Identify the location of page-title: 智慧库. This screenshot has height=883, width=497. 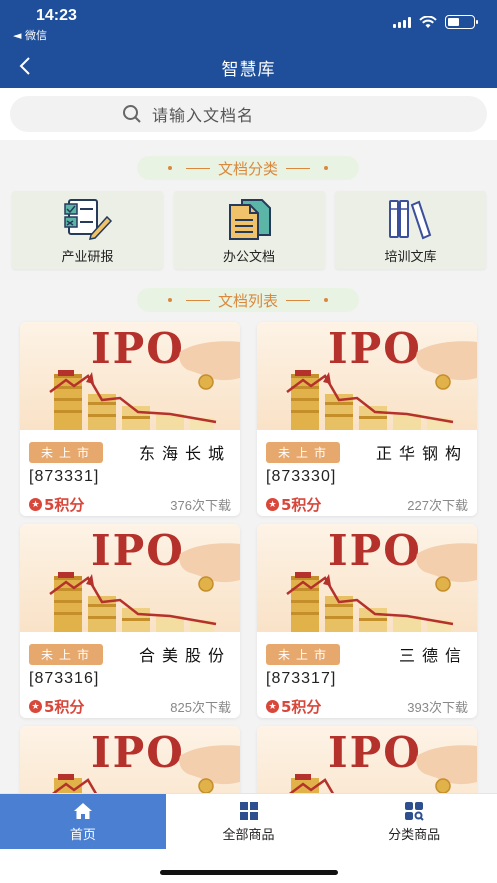
(248, 70).